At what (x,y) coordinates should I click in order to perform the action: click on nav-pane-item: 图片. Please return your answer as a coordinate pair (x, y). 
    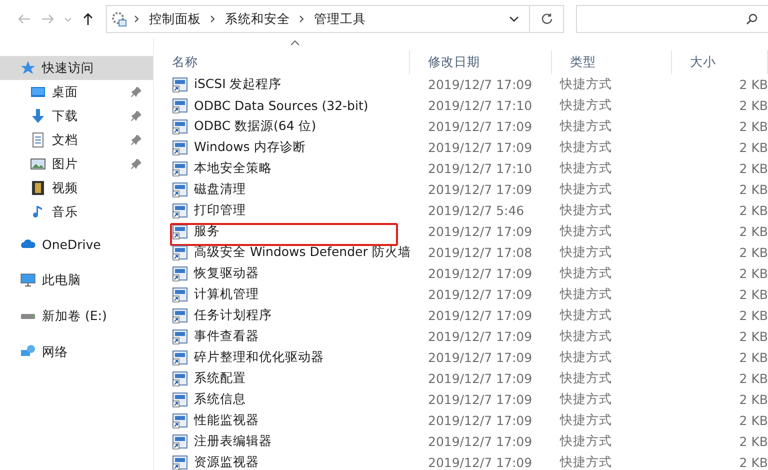
    Looking at the image, I should click on (76, 164).